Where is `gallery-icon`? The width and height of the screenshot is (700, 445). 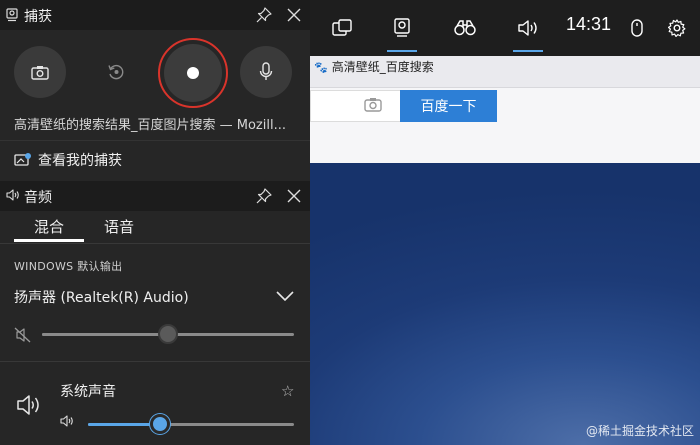 gallery-icon is located at coordinates (22, 159).